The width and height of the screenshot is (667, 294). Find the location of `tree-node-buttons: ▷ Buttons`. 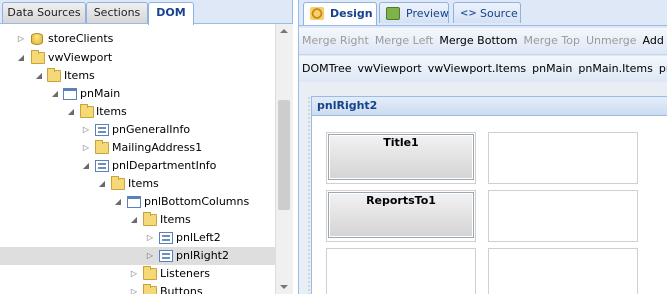

tree-node-buttons: ▷ Buttons is located at coordinates (137, 288).